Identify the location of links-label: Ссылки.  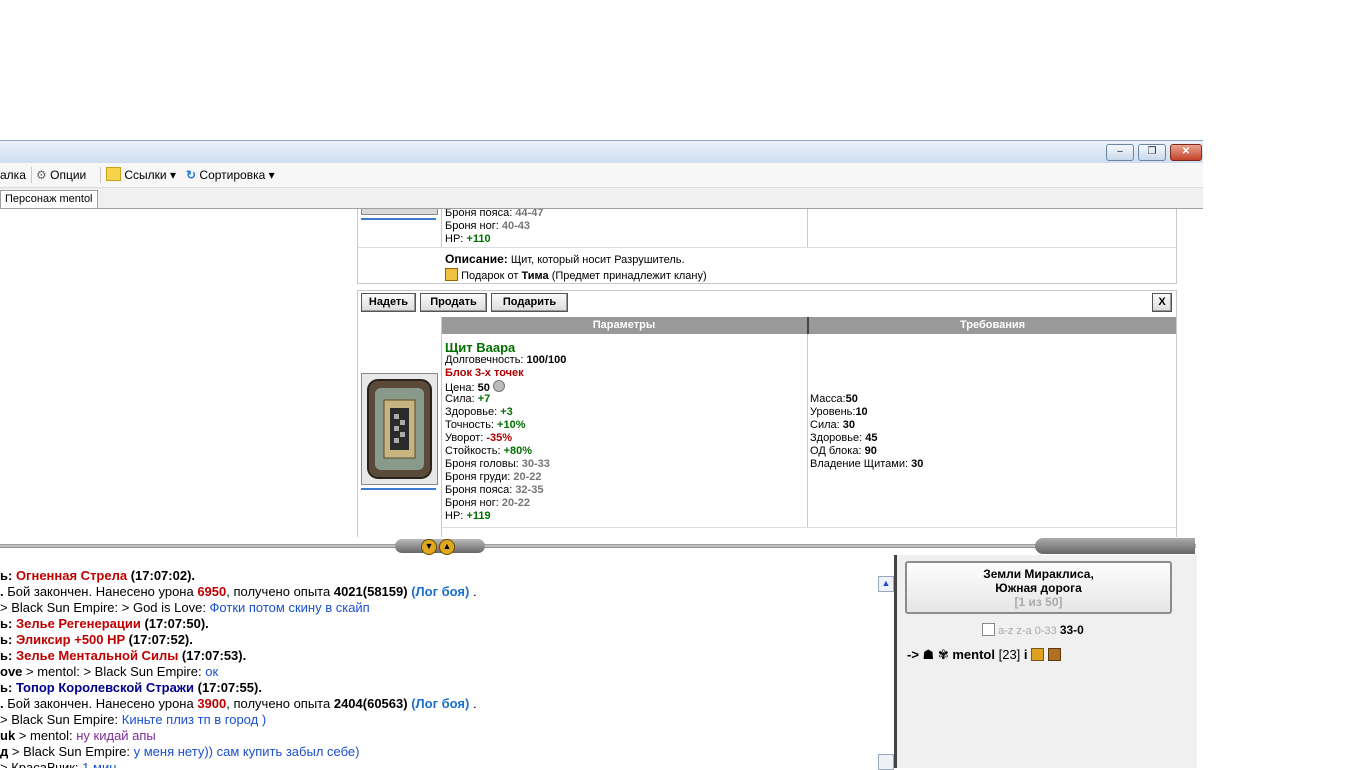
(145, 175).